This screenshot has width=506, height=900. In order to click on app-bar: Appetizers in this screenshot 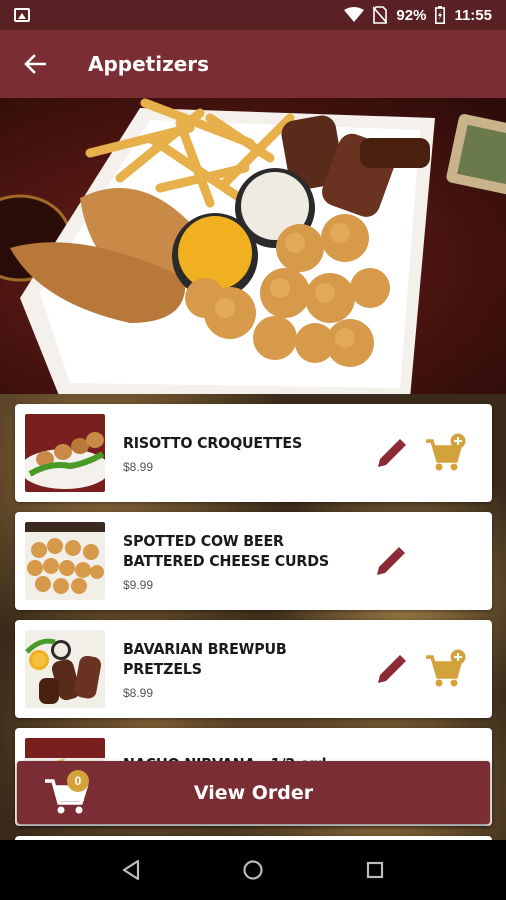, I will do `click(253, 64)`.